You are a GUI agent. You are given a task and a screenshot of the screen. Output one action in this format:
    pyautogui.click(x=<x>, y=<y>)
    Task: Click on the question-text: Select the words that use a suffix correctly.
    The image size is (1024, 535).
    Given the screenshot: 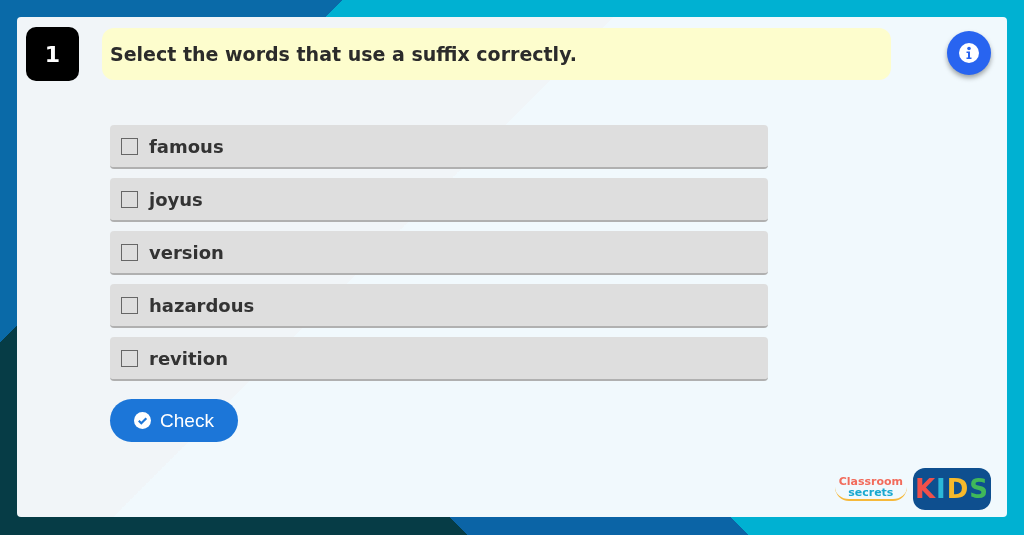 What is the action you would take?
    pyautogui.click(x=496, y=54)
    